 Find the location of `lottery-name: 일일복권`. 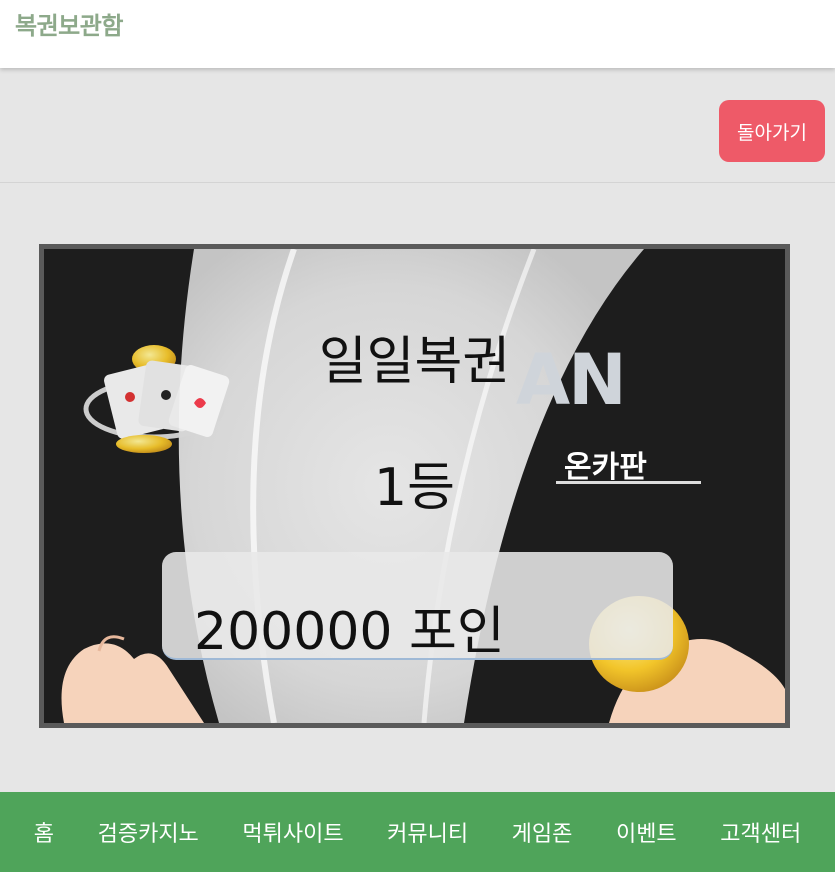

lottery-name: 일일복권 is located at coordinates (414, 362).